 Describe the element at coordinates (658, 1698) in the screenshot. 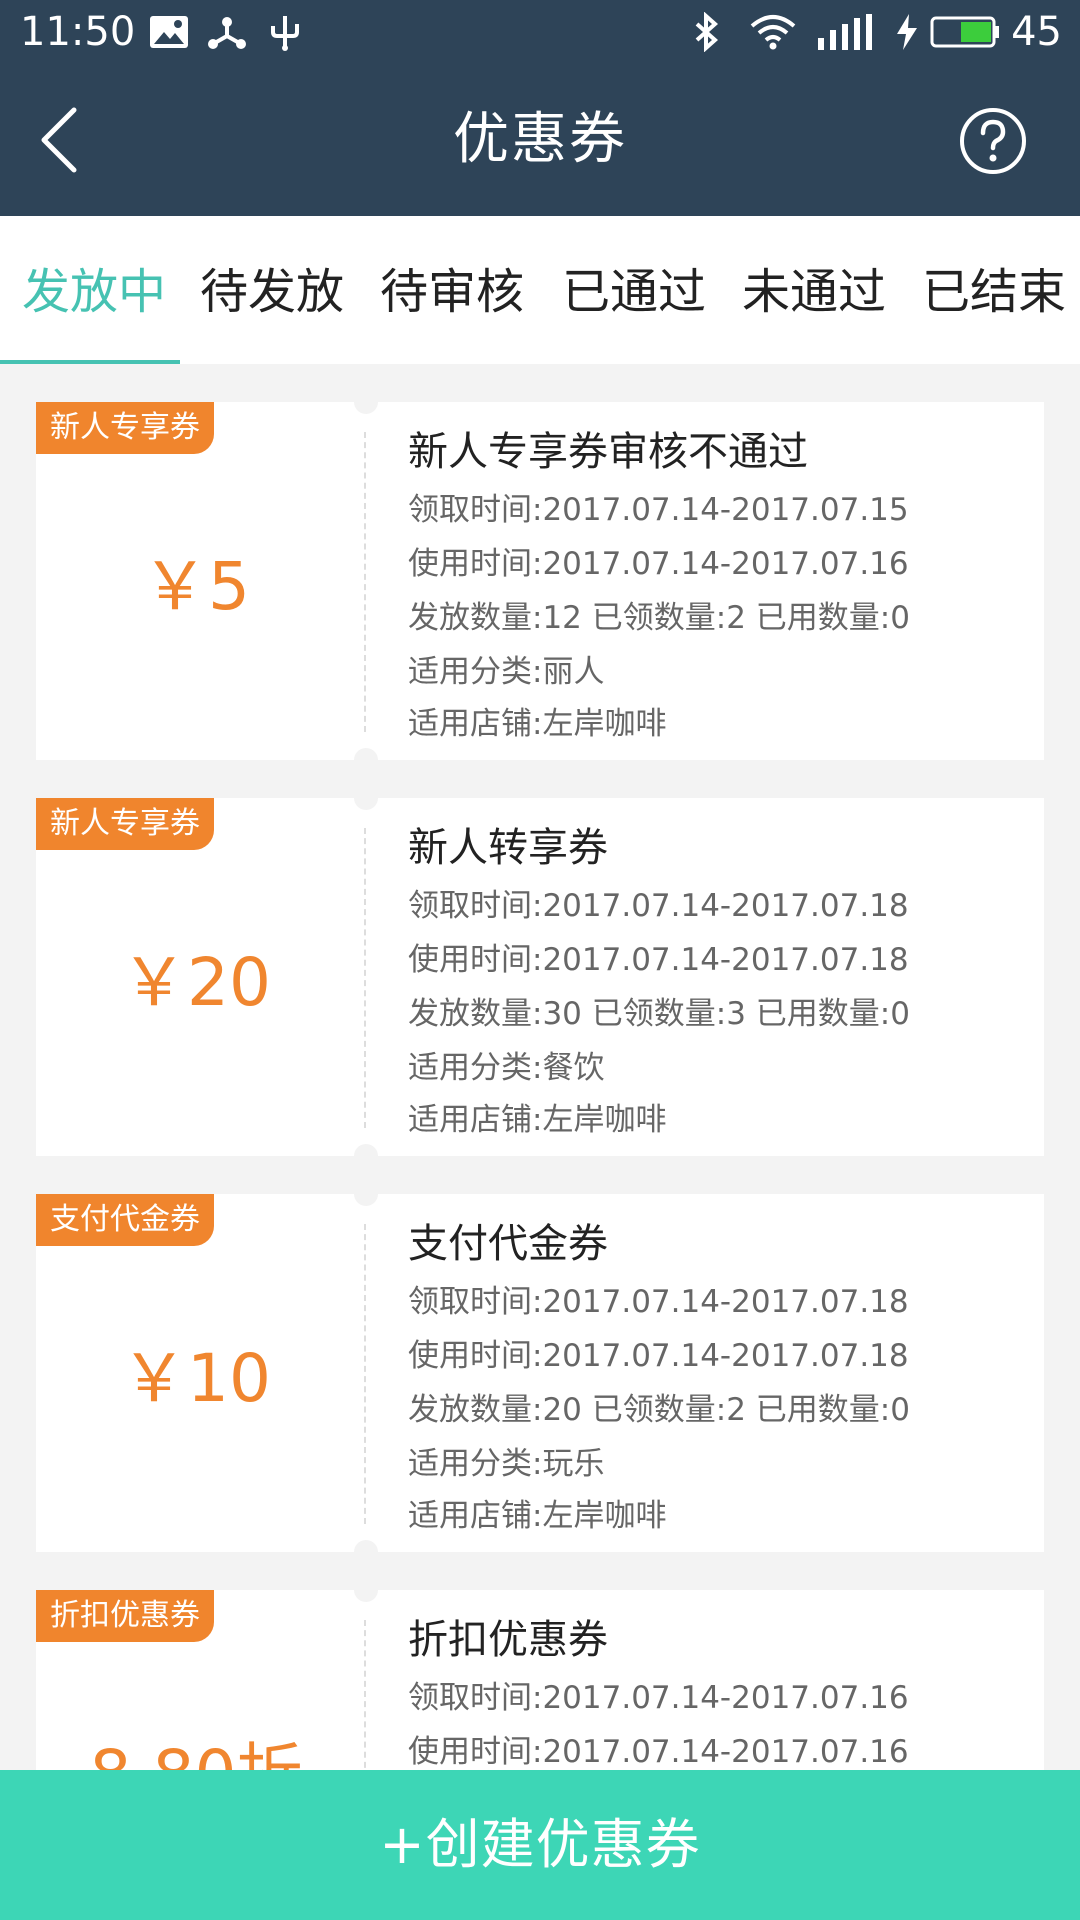

I see `coupon-receive-time: 领取时间:2017.07.14-2017.07.16` at that location.